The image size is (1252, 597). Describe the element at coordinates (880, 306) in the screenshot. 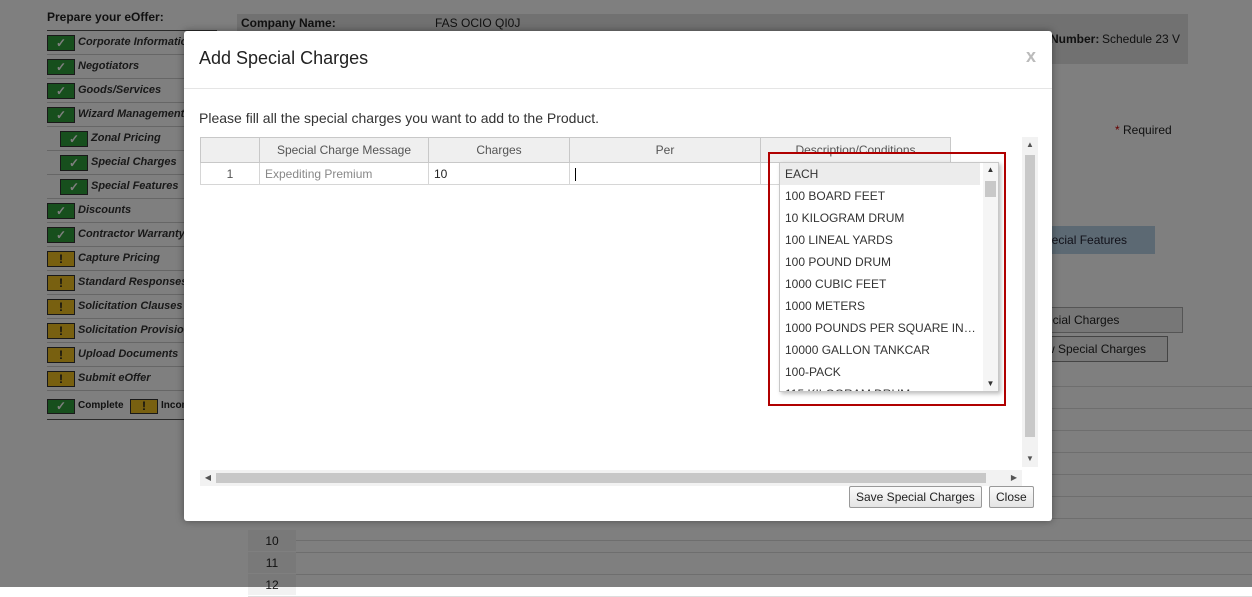

I see `dropdown-option: 1000 METERS` at that location.